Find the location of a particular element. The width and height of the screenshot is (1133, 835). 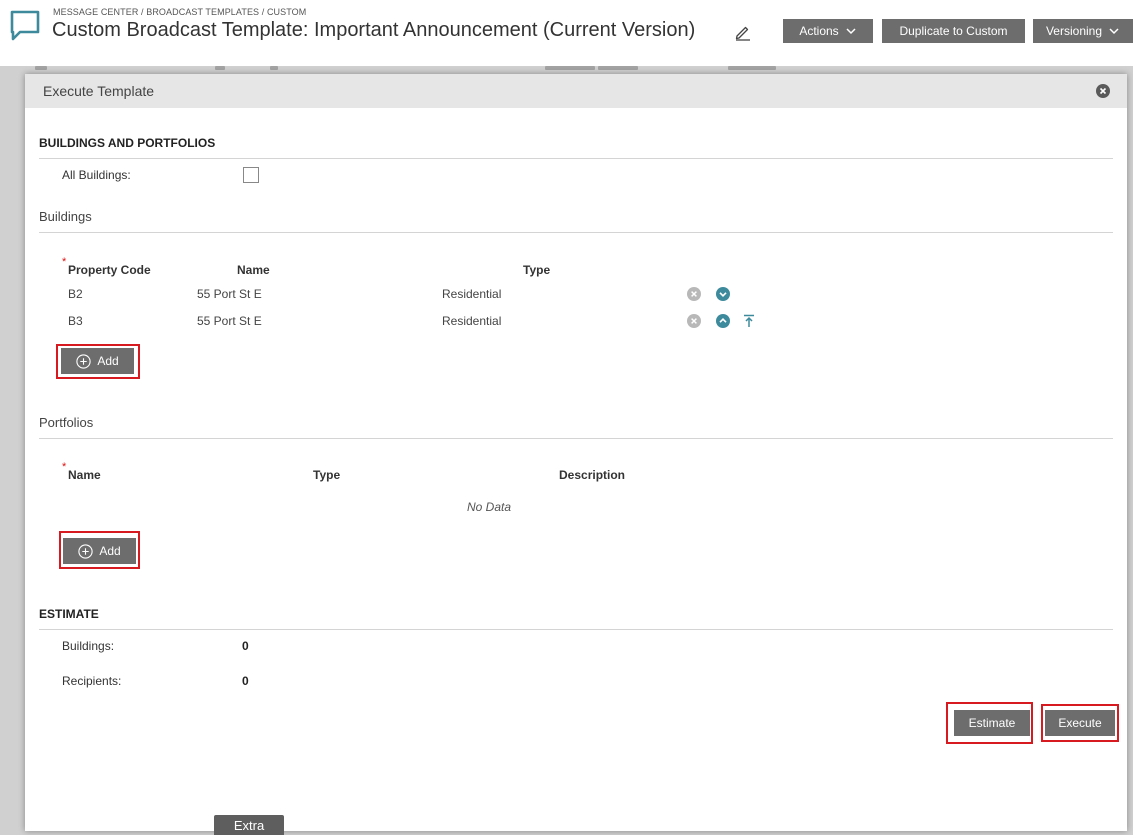

estimate-button: Estimate is located at coordinates (992, 723).